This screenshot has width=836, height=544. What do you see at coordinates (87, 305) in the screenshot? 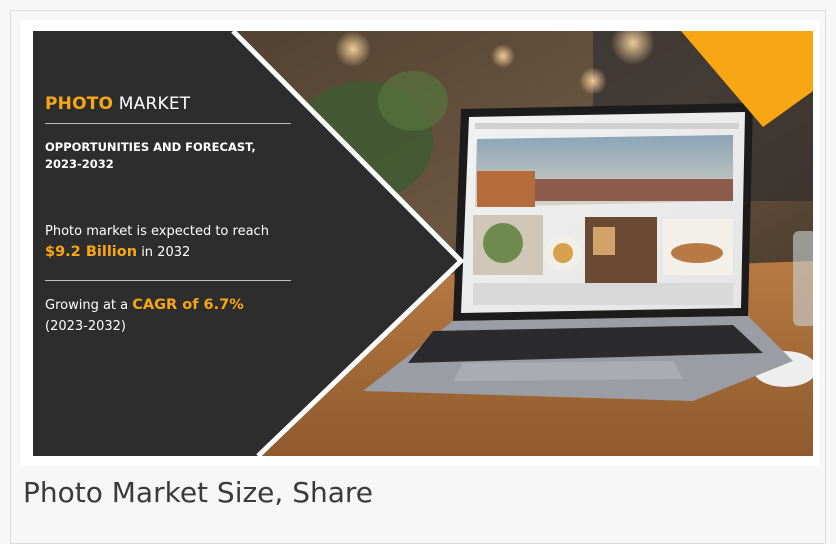
I see `cagr-prefix: Growing at a` at bounding box center [87, 305].